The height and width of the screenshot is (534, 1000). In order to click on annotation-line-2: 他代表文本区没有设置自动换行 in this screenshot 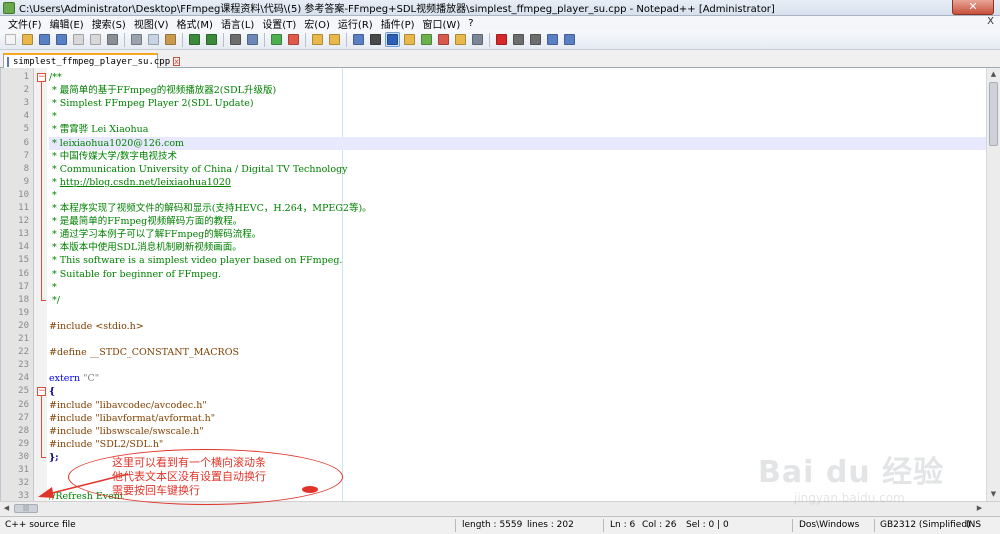, I will do `click(189, 476)`.